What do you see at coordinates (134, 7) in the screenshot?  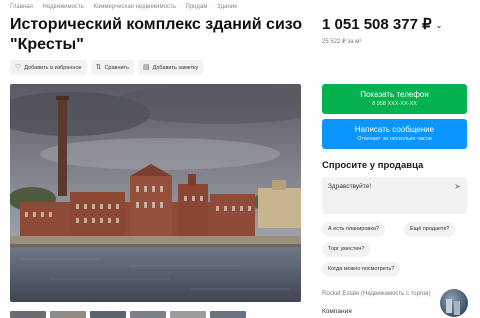 I see `breadcrumb-item: Коммерческая недвижимость` at bounding box center [134, 7].